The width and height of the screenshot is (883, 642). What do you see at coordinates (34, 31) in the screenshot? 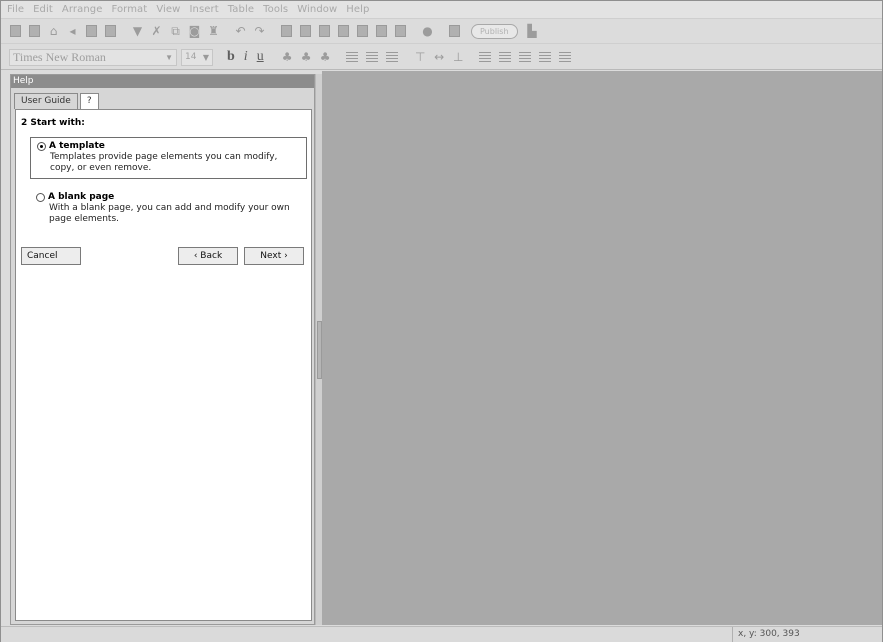
I see `new-document-icon` at bounding box center [34, 31].